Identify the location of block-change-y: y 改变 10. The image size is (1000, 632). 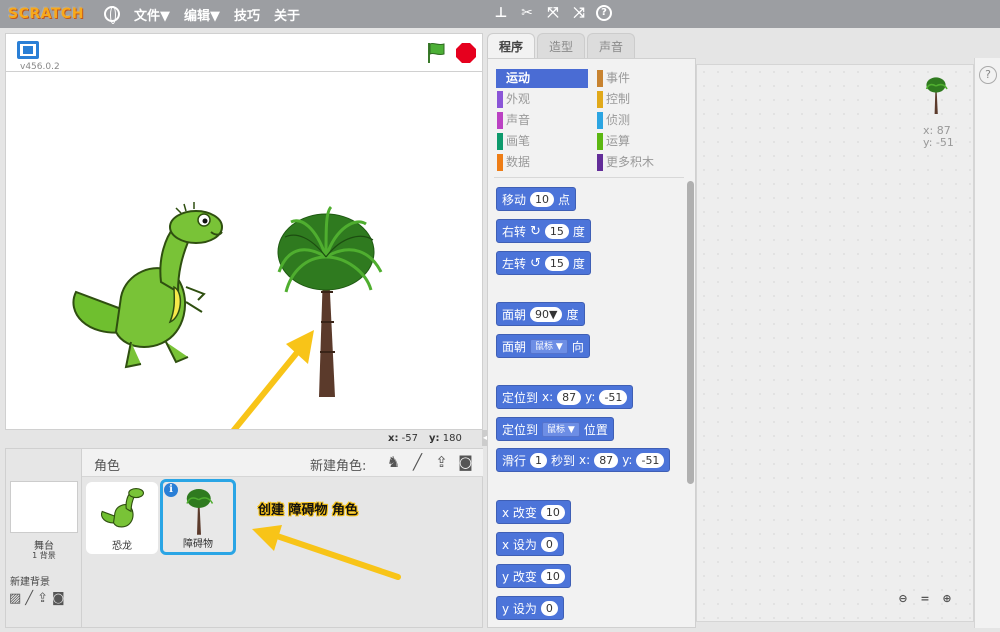
(533, 576).